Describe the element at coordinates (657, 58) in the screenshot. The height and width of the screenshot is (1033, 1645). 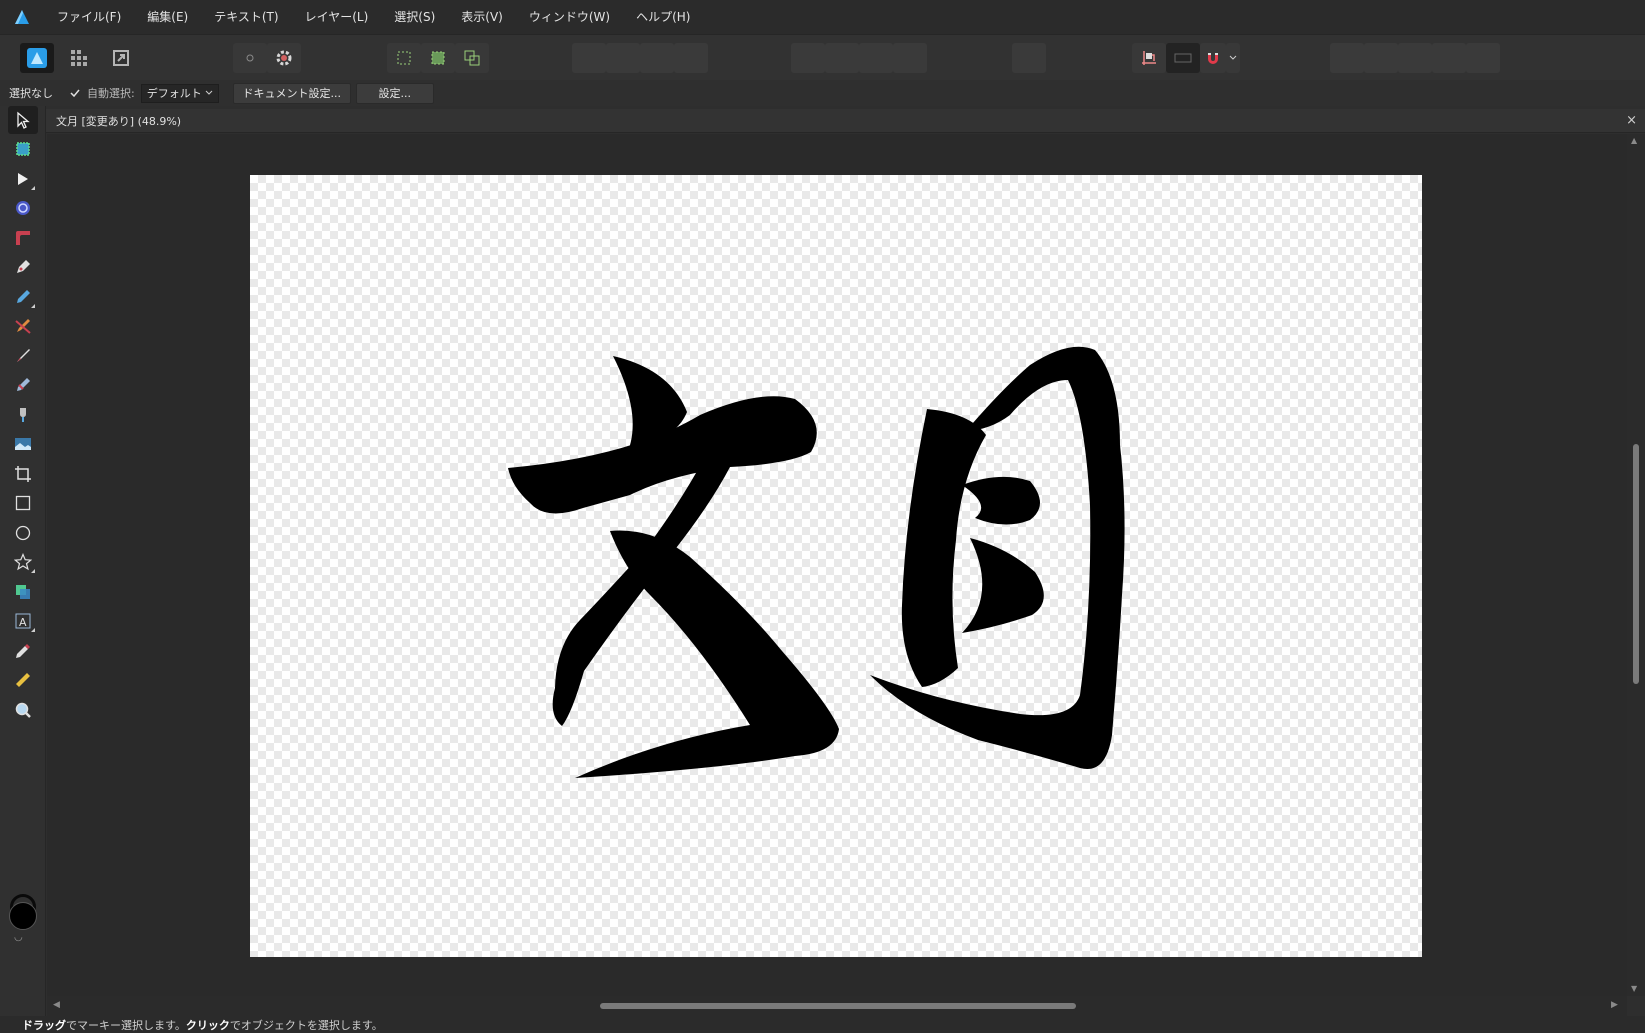
I see `arrange-forward-icon` at that location.